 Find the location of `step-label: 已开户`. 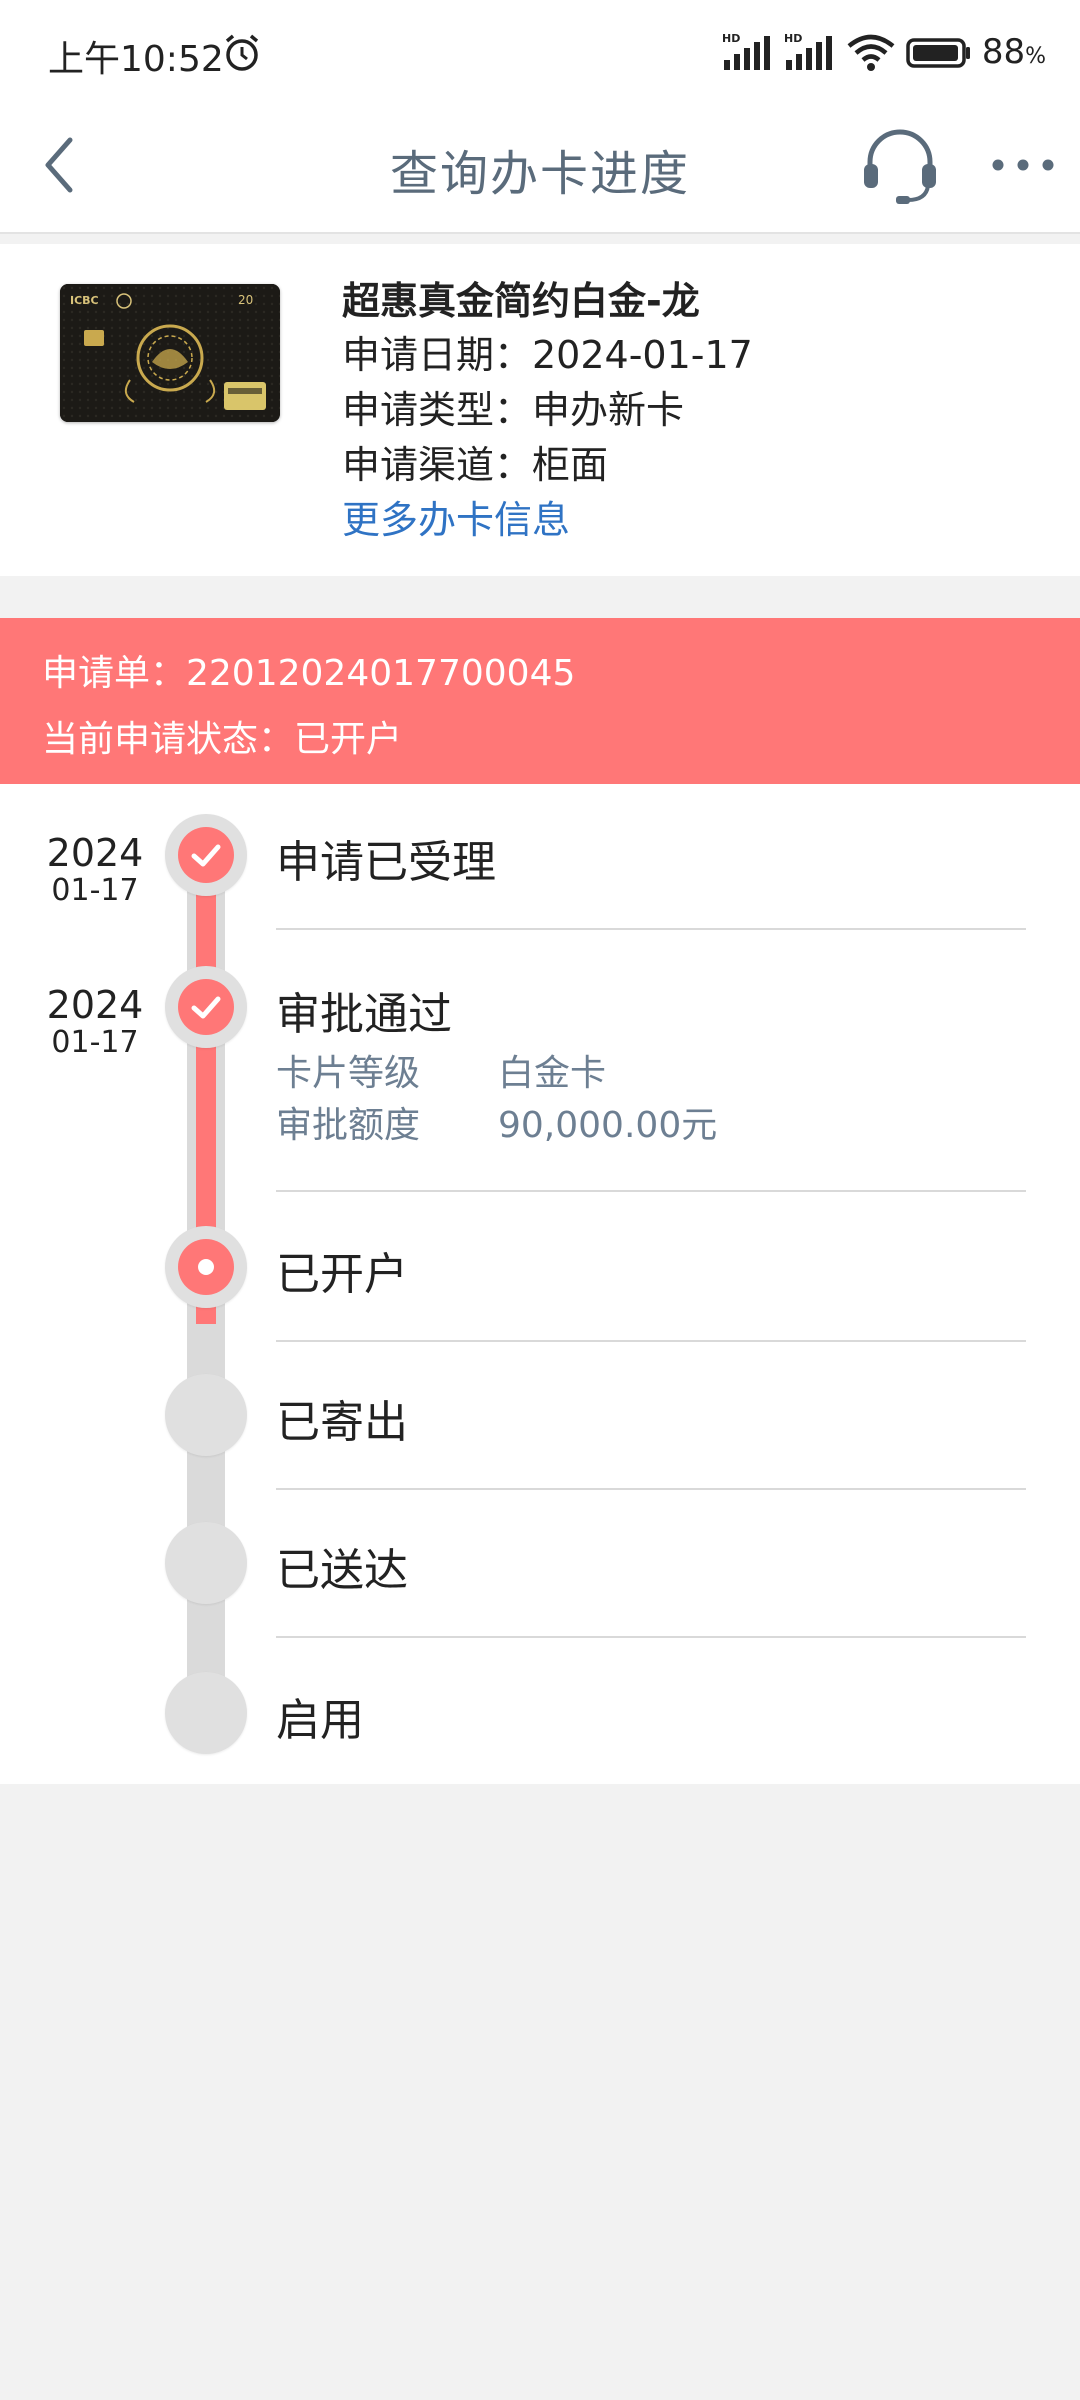

step-label: 已开户 is located at coordinates (342, 1274).